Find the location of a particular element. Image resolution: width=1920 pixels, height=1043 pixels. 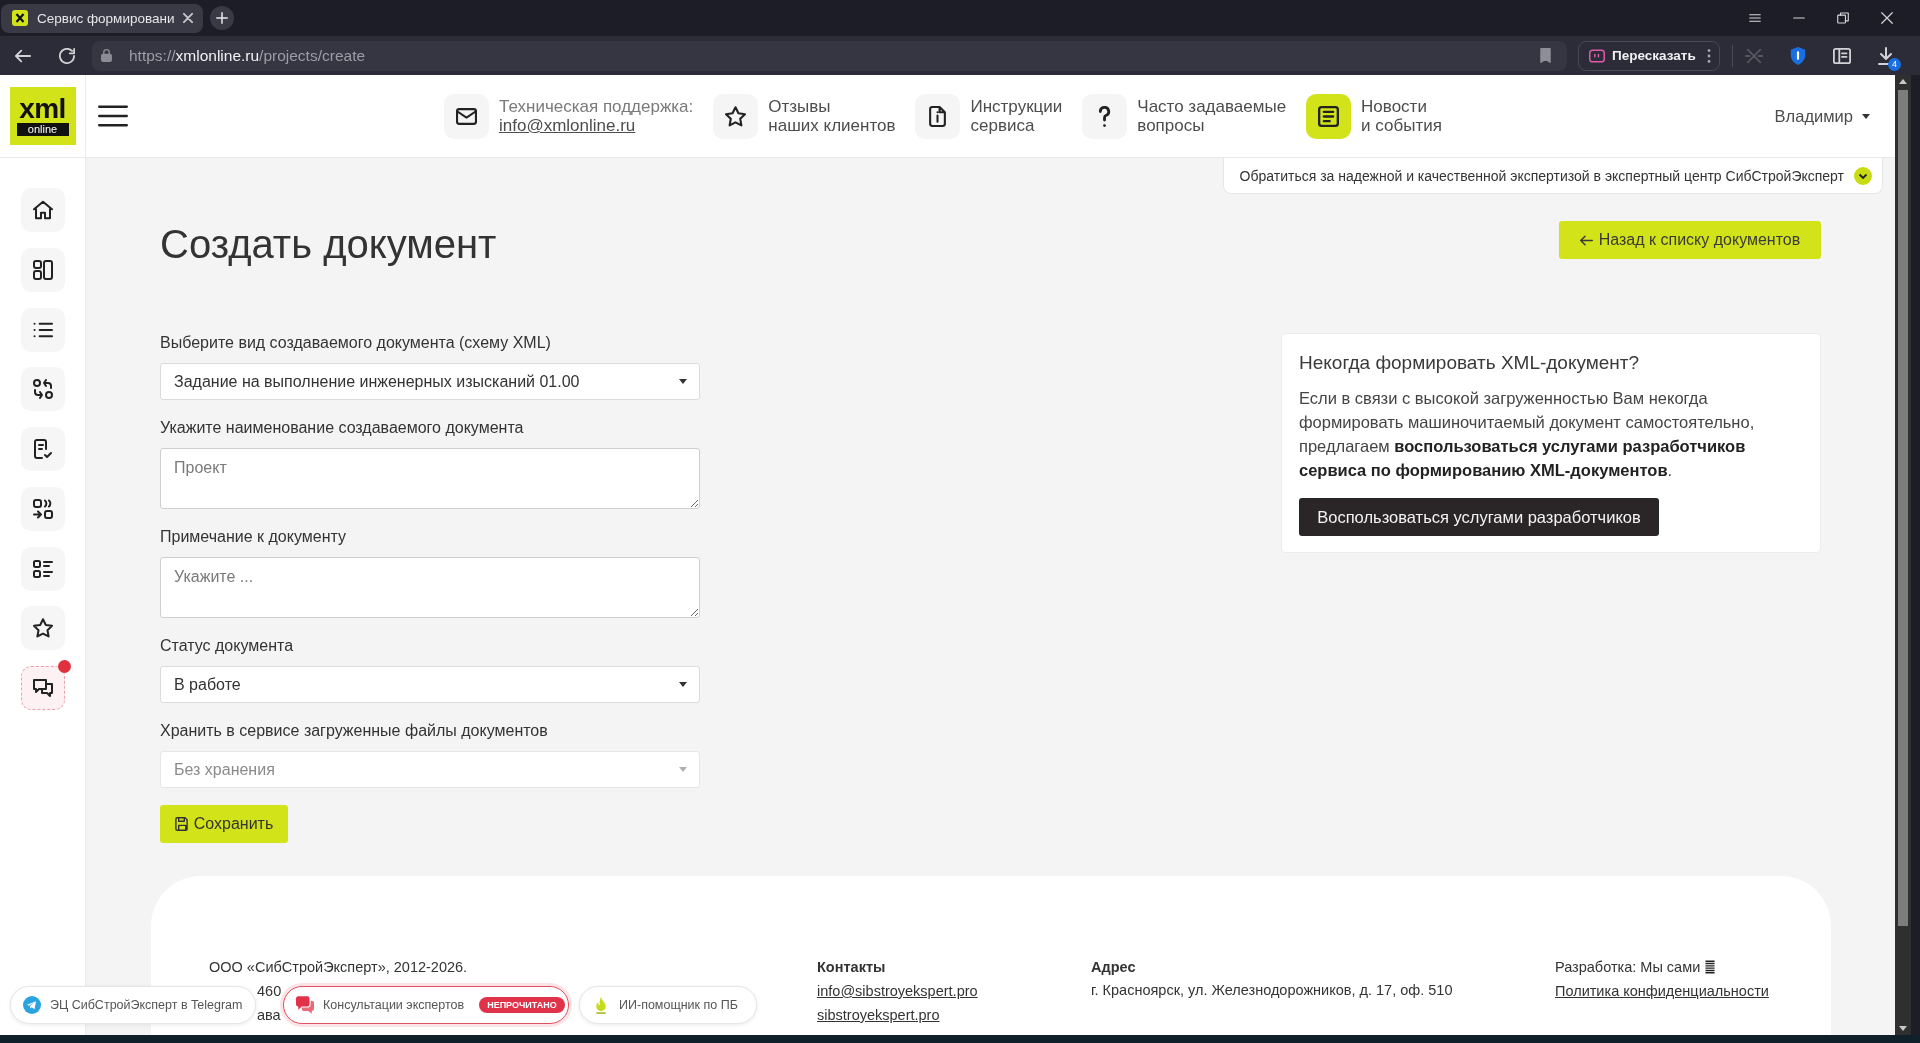

email-link: info@xmlonline.ru is located at coordinates (596, 125).